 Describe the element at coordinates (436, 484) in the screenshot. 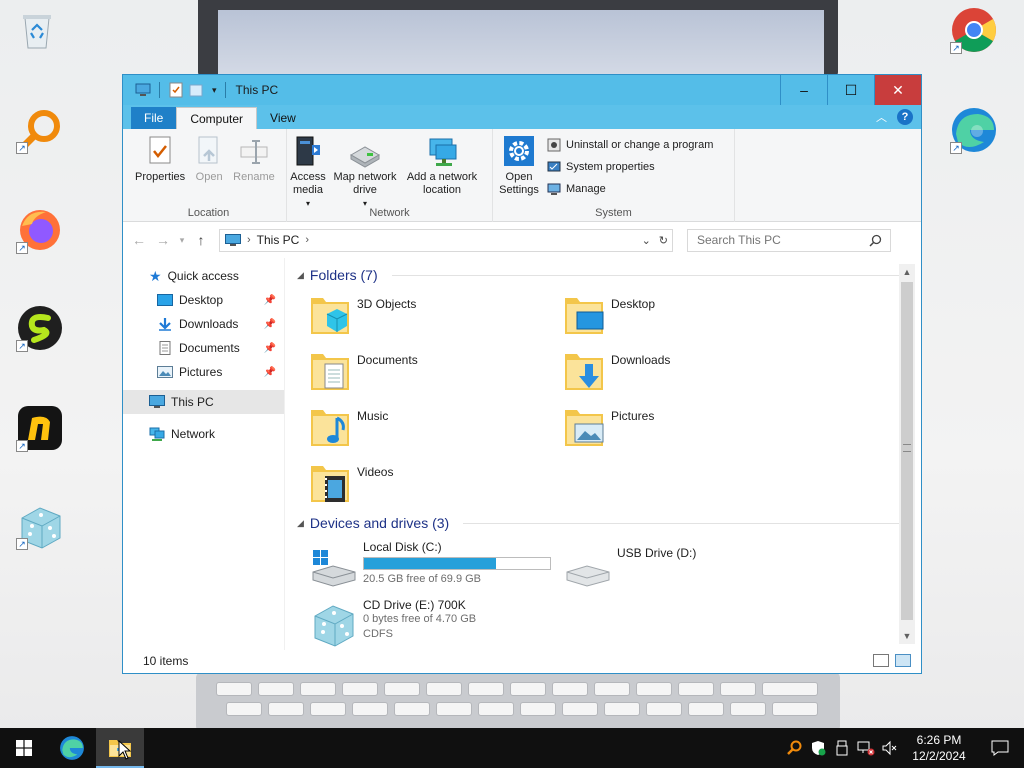

I see `folder-videos: Videos` at that location.